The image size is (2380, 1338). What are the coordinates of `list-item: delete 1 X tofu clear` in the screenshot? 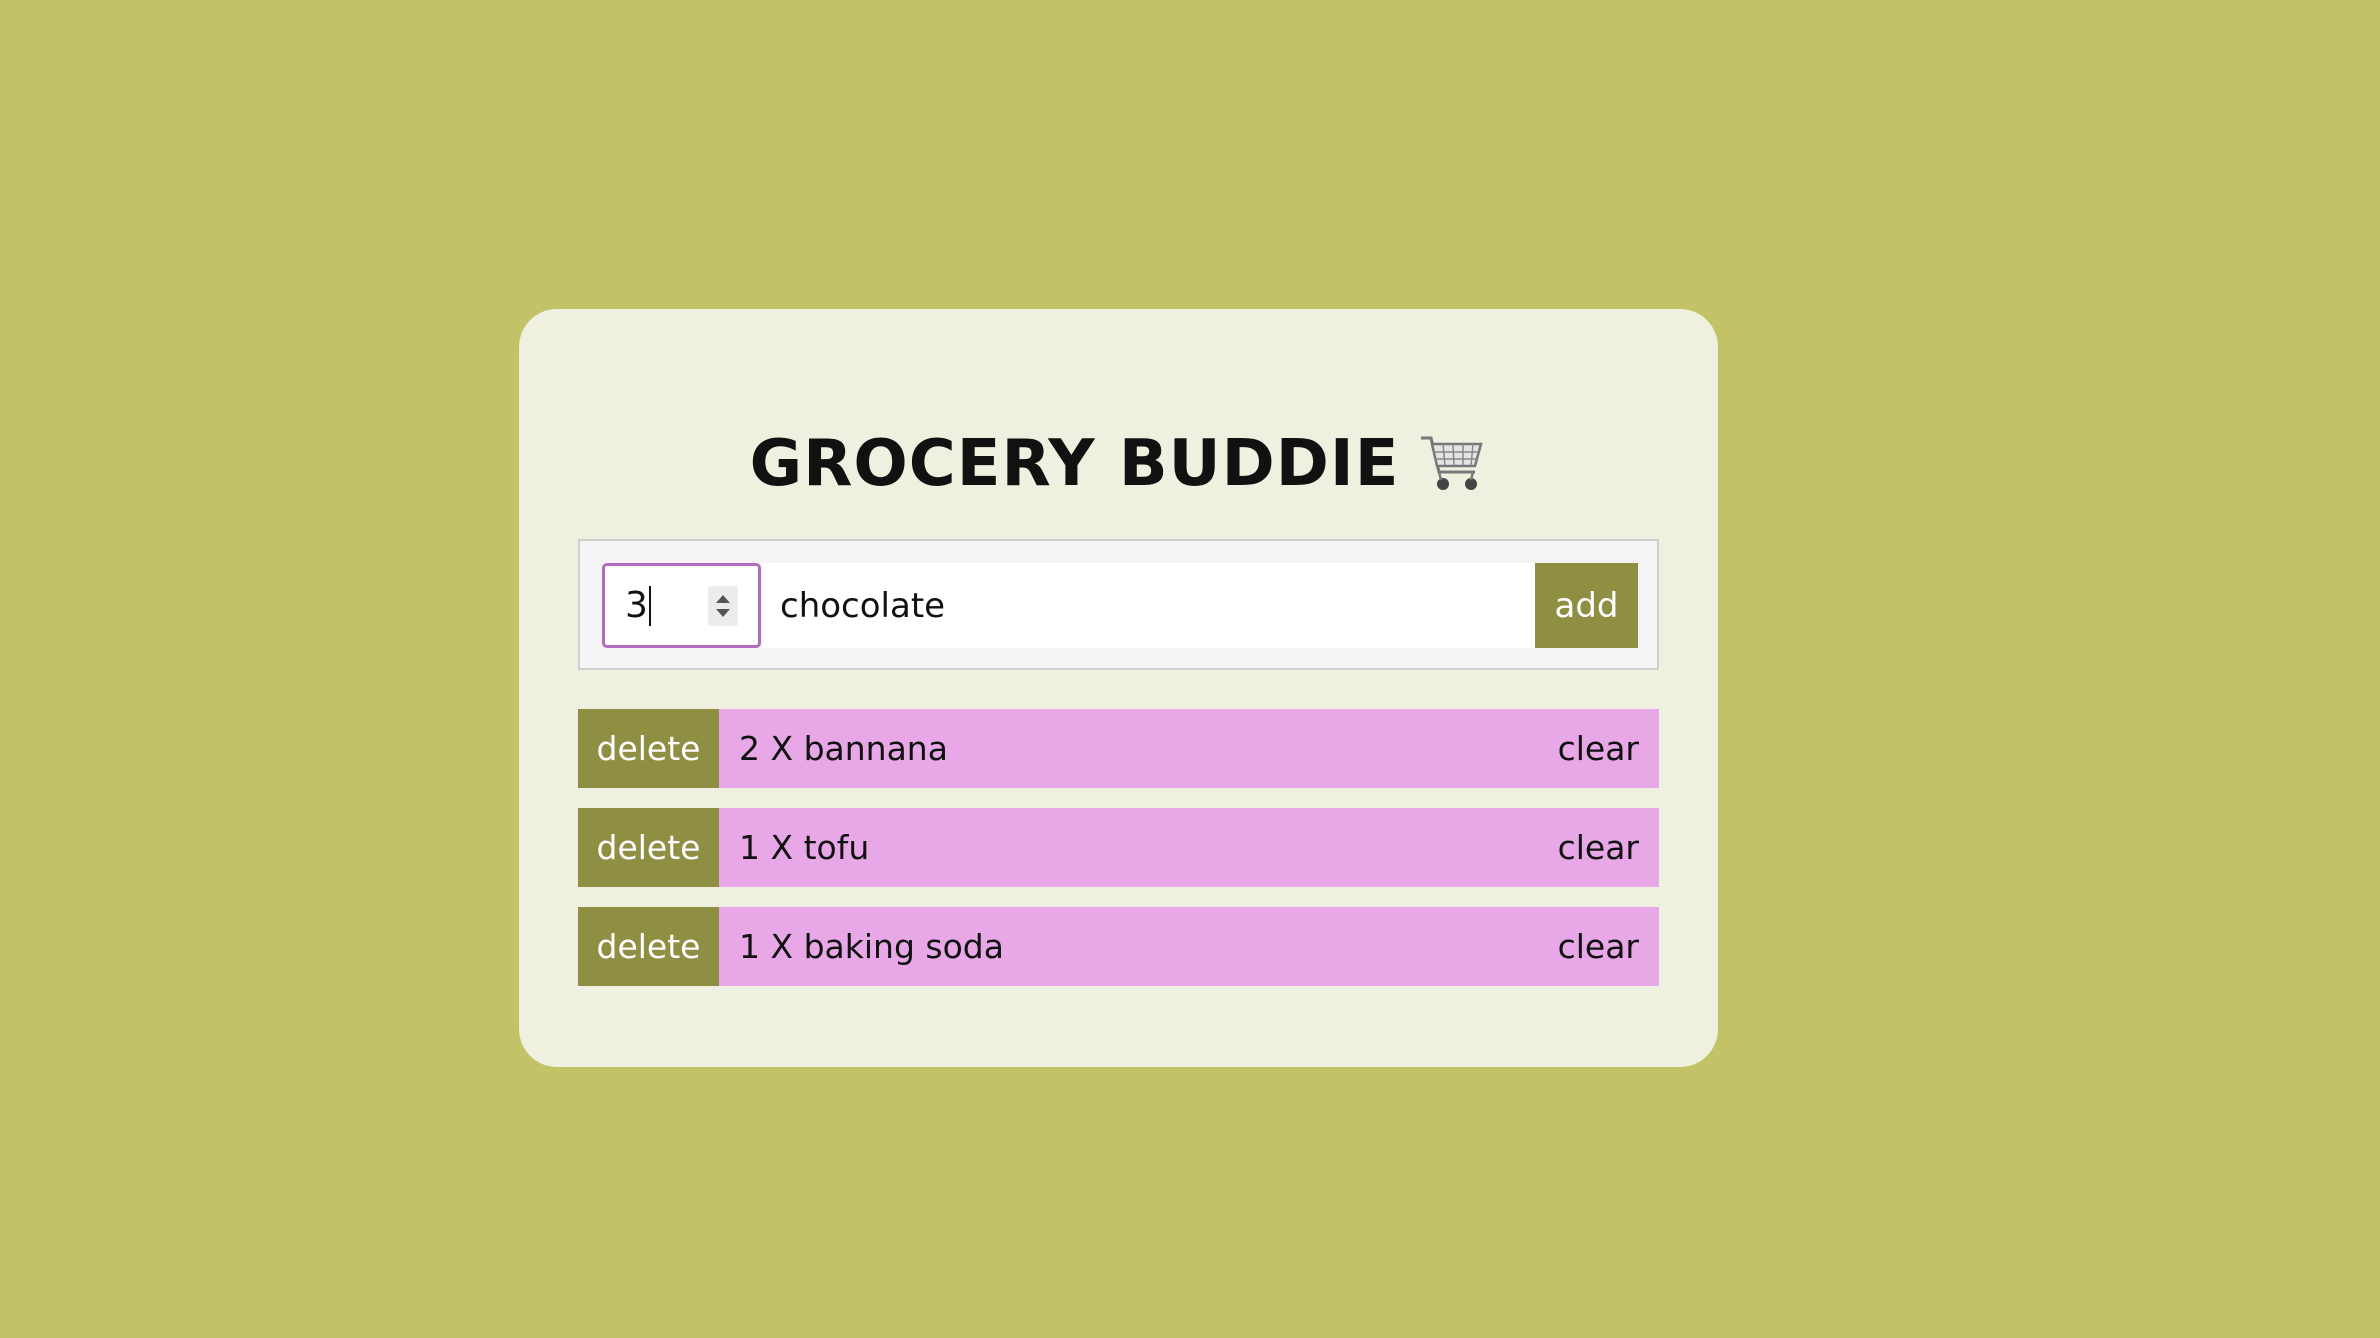 It's located at (1118, 847).